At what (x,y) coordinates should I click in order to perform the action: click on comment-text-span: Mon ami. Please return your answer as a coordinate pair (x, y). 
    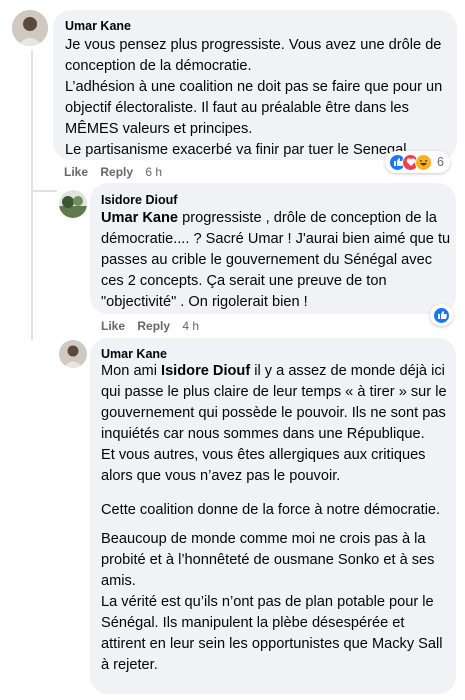
    Looking at the image, I should click on (131, 371).